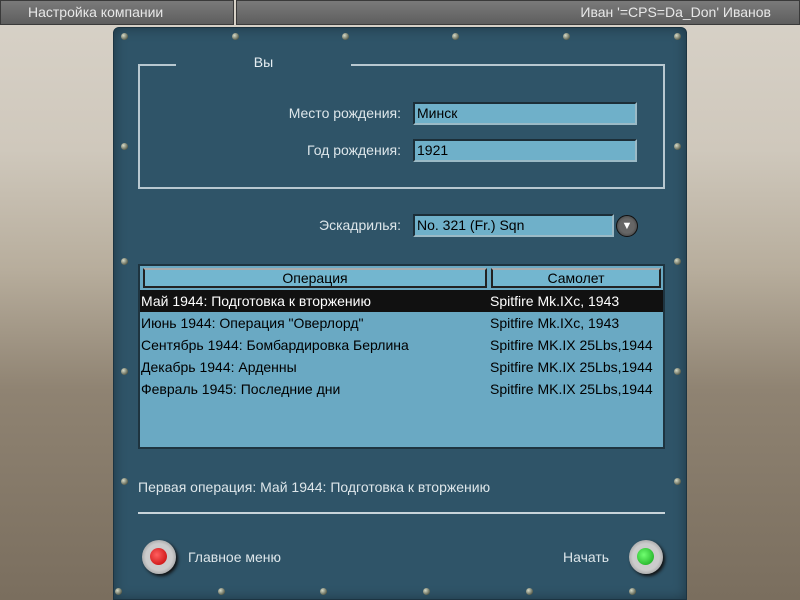 The image size is (800, 600). Describe the element at coordinates (275, 345) in the screenshot. I see `operation-cell: Сентябрь 1944: Бомбардировка Берлина` at that location.